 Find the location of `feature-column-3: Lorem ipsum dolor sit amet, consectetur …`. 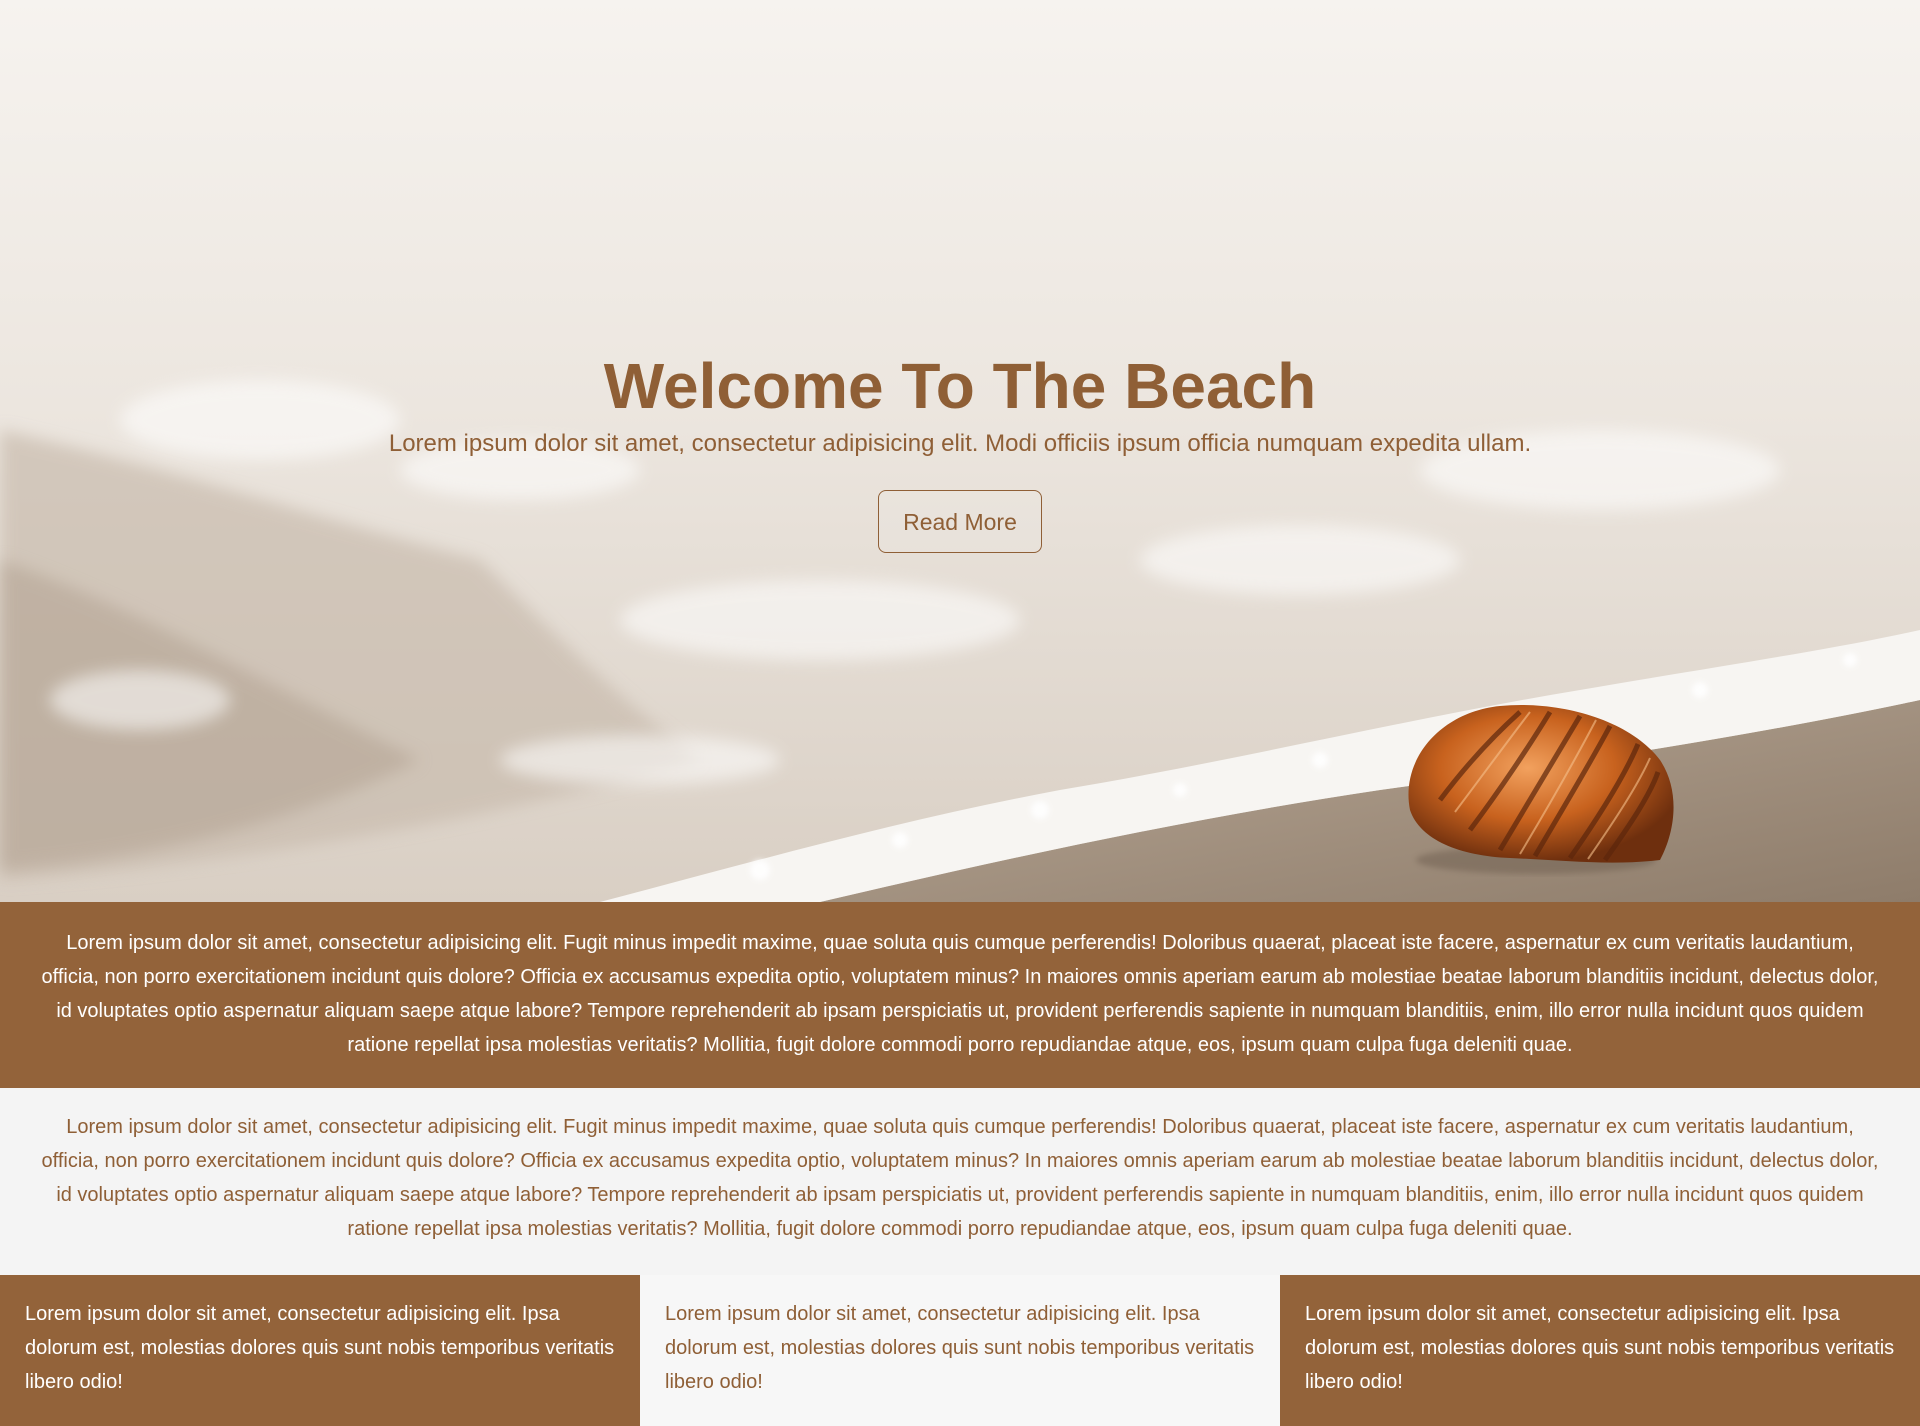

feature-column-3: Lorem ipsum dolor sit amet, consectetur … is located at coordinates (1600, 1350).